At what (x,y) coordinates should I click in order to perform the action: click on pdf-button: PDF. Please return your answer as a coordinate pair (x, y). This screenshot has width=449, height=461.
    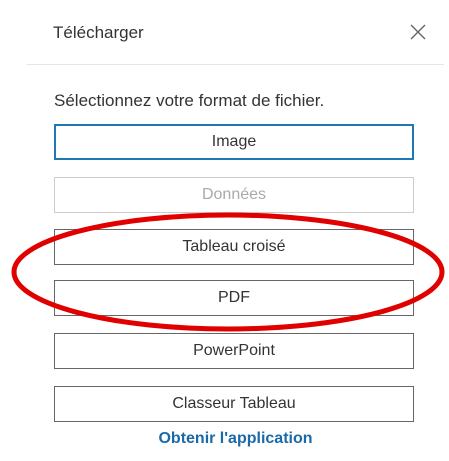
    Looking at the image, I should click on (234, 298).